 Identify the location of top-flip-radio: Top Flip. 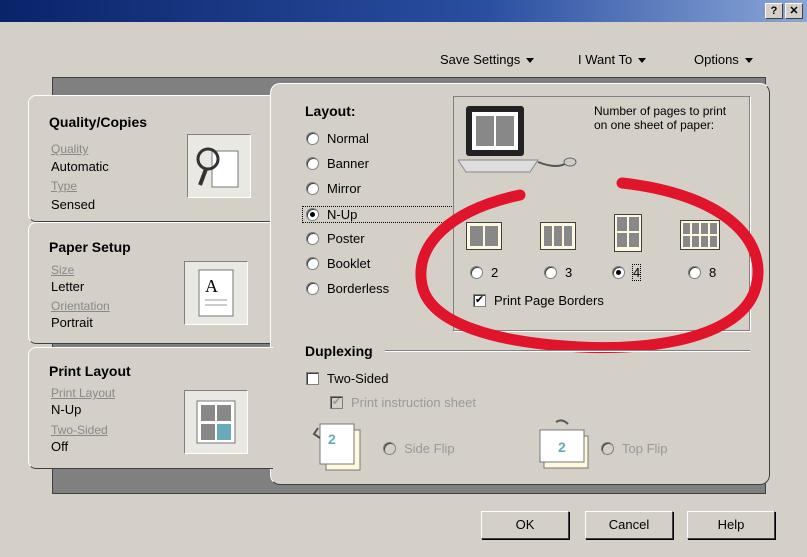
(634, 448).